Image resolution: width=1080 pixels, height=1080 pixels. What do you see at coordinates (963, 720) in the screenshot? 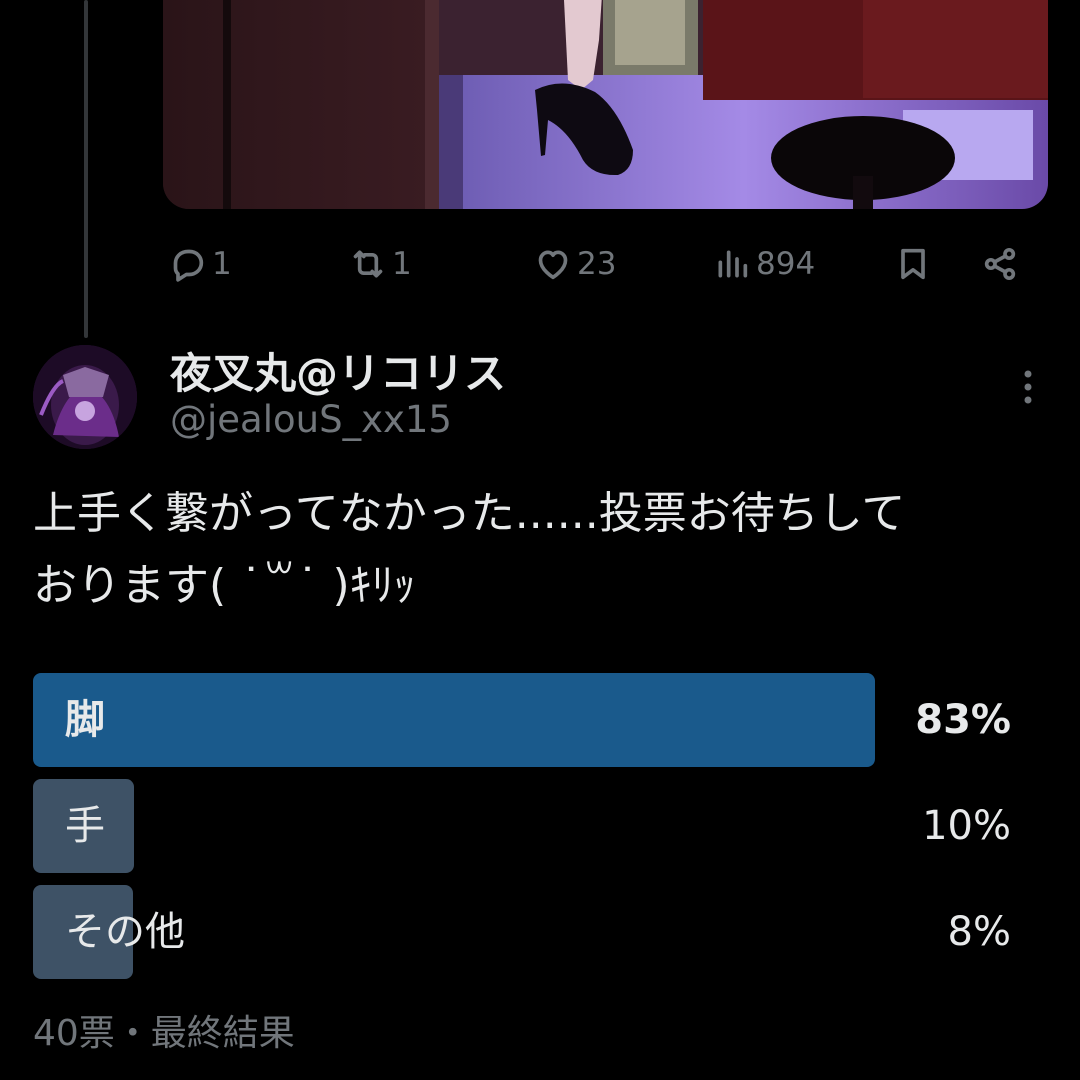
I see `poll-option-percent: 83%` at bounding box center [963, 720].